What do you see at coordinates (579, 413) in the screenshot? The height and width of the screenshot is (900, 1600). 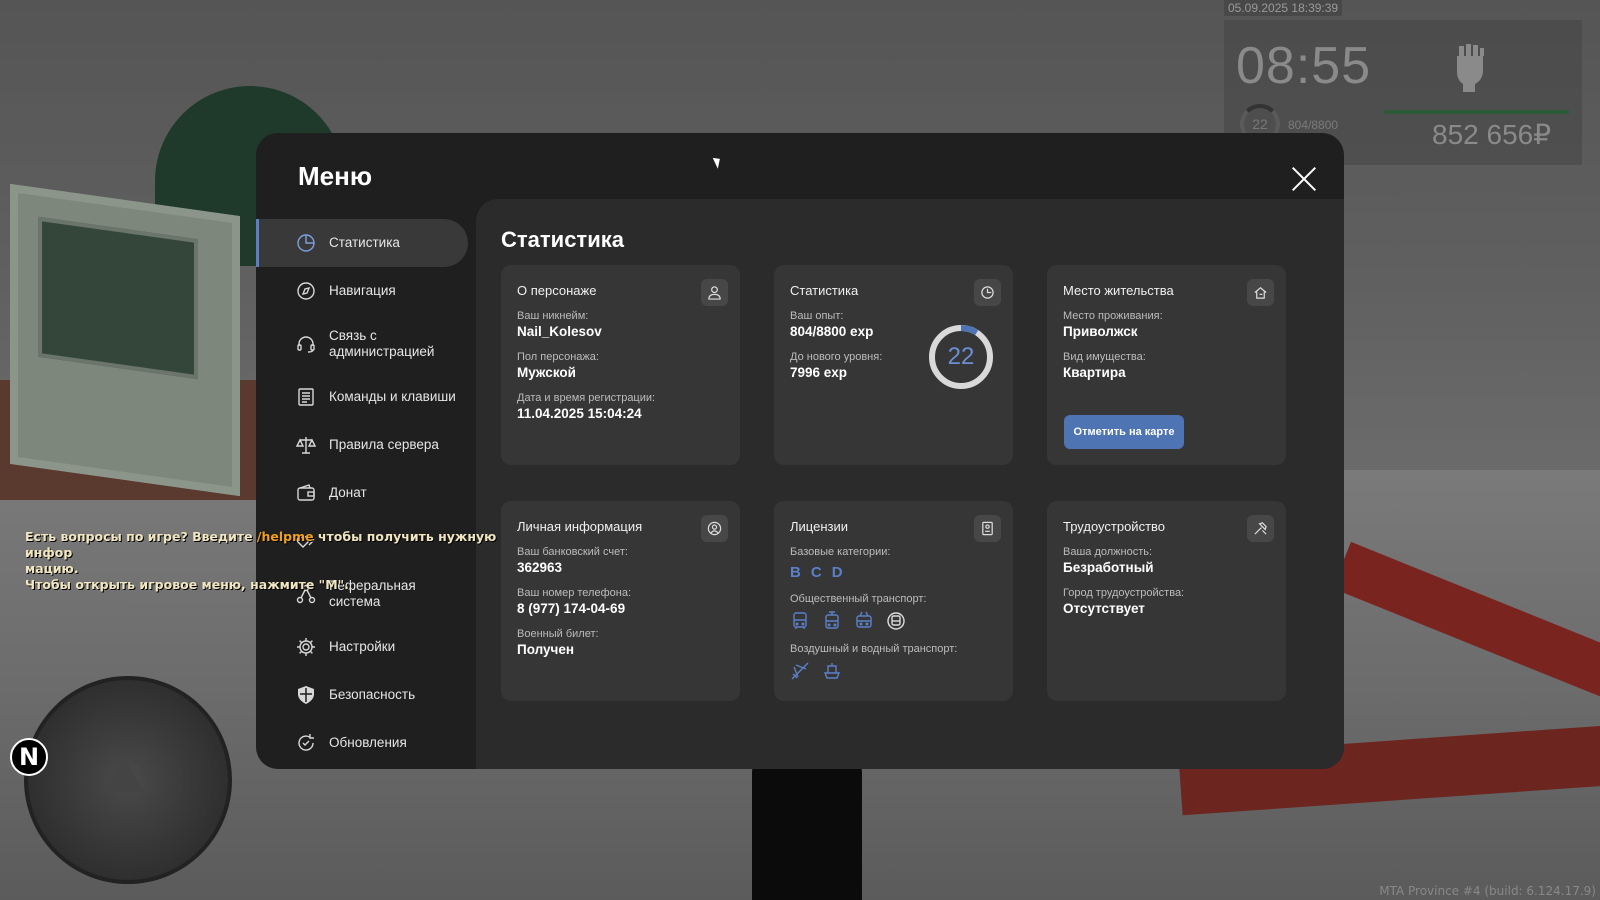 I see `registration-value: 11.04.2025 15:04:24` at bounding box center [579, 413].